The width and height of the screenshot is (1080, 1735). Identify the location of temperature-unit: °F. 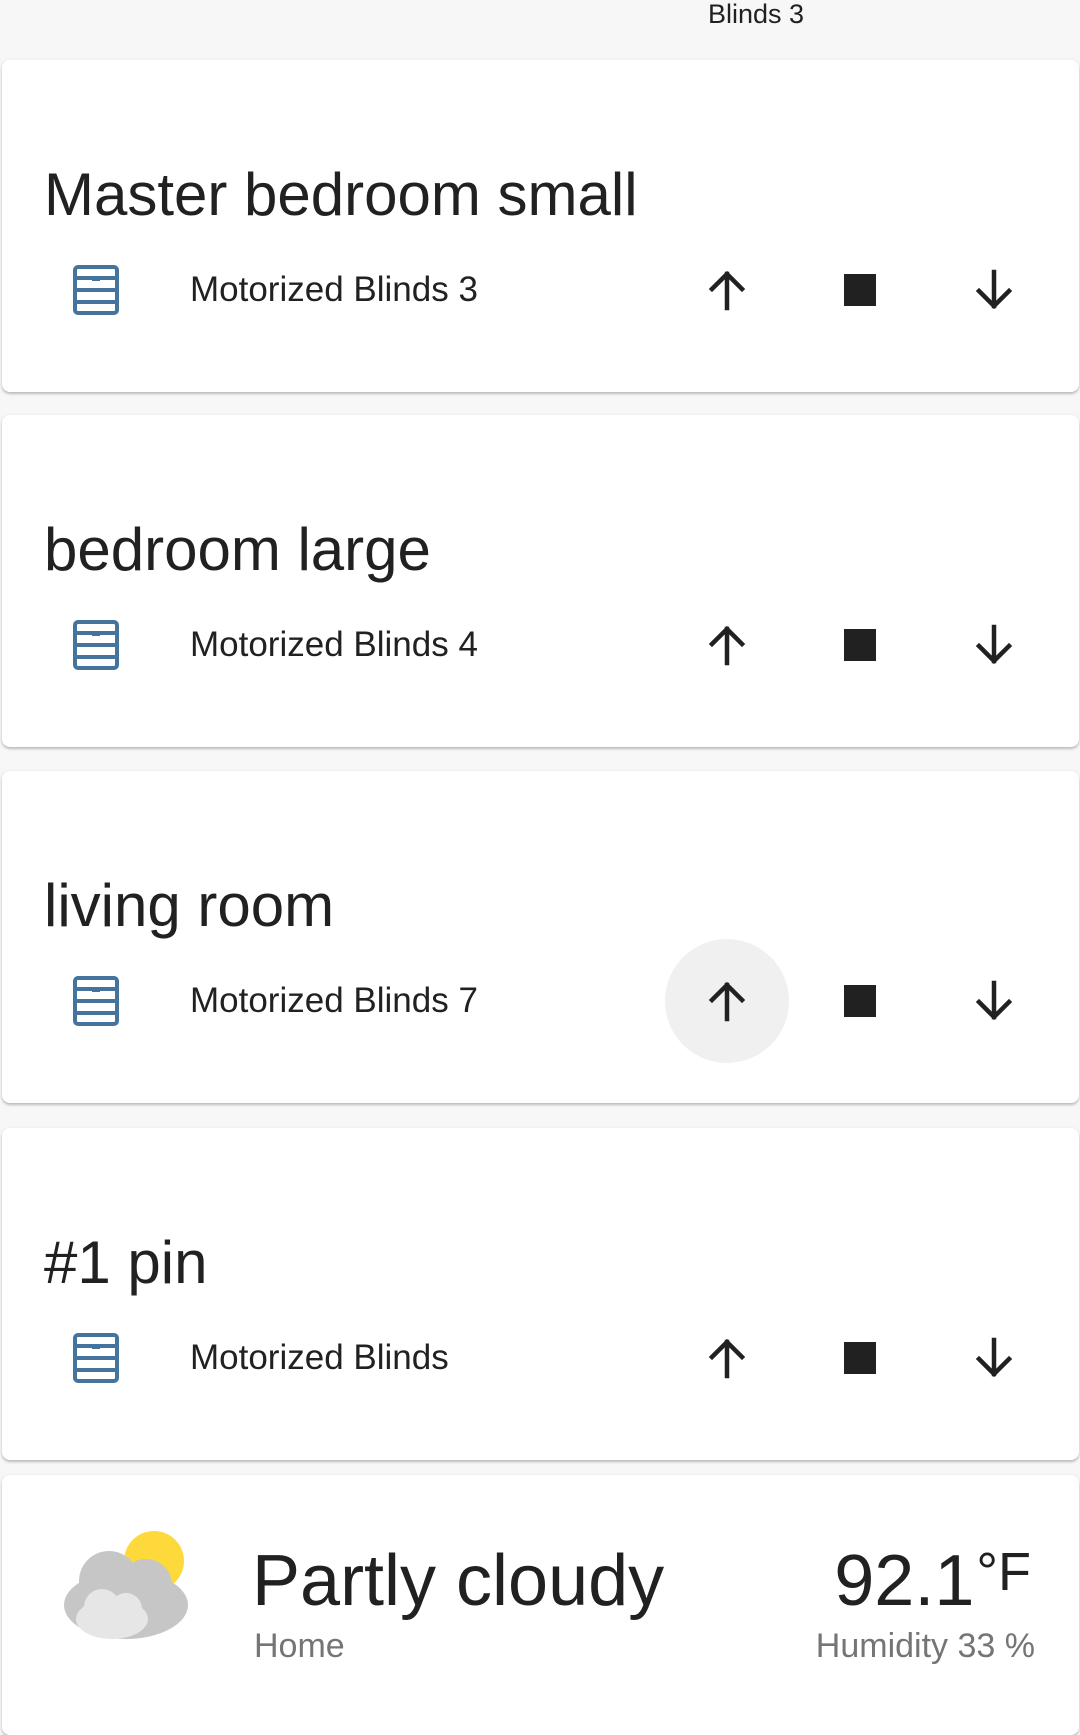
(1003, 1572).